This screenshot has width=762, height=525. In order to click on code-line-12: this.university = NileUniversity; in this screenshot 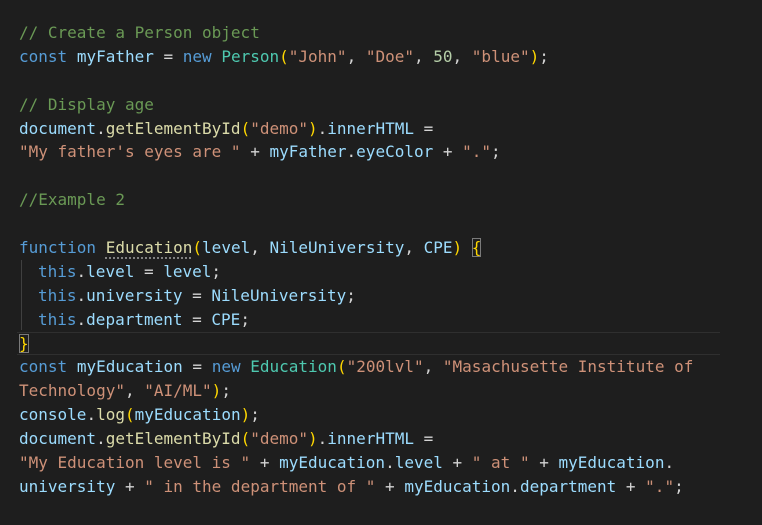, I will do `click(390, 296)`.